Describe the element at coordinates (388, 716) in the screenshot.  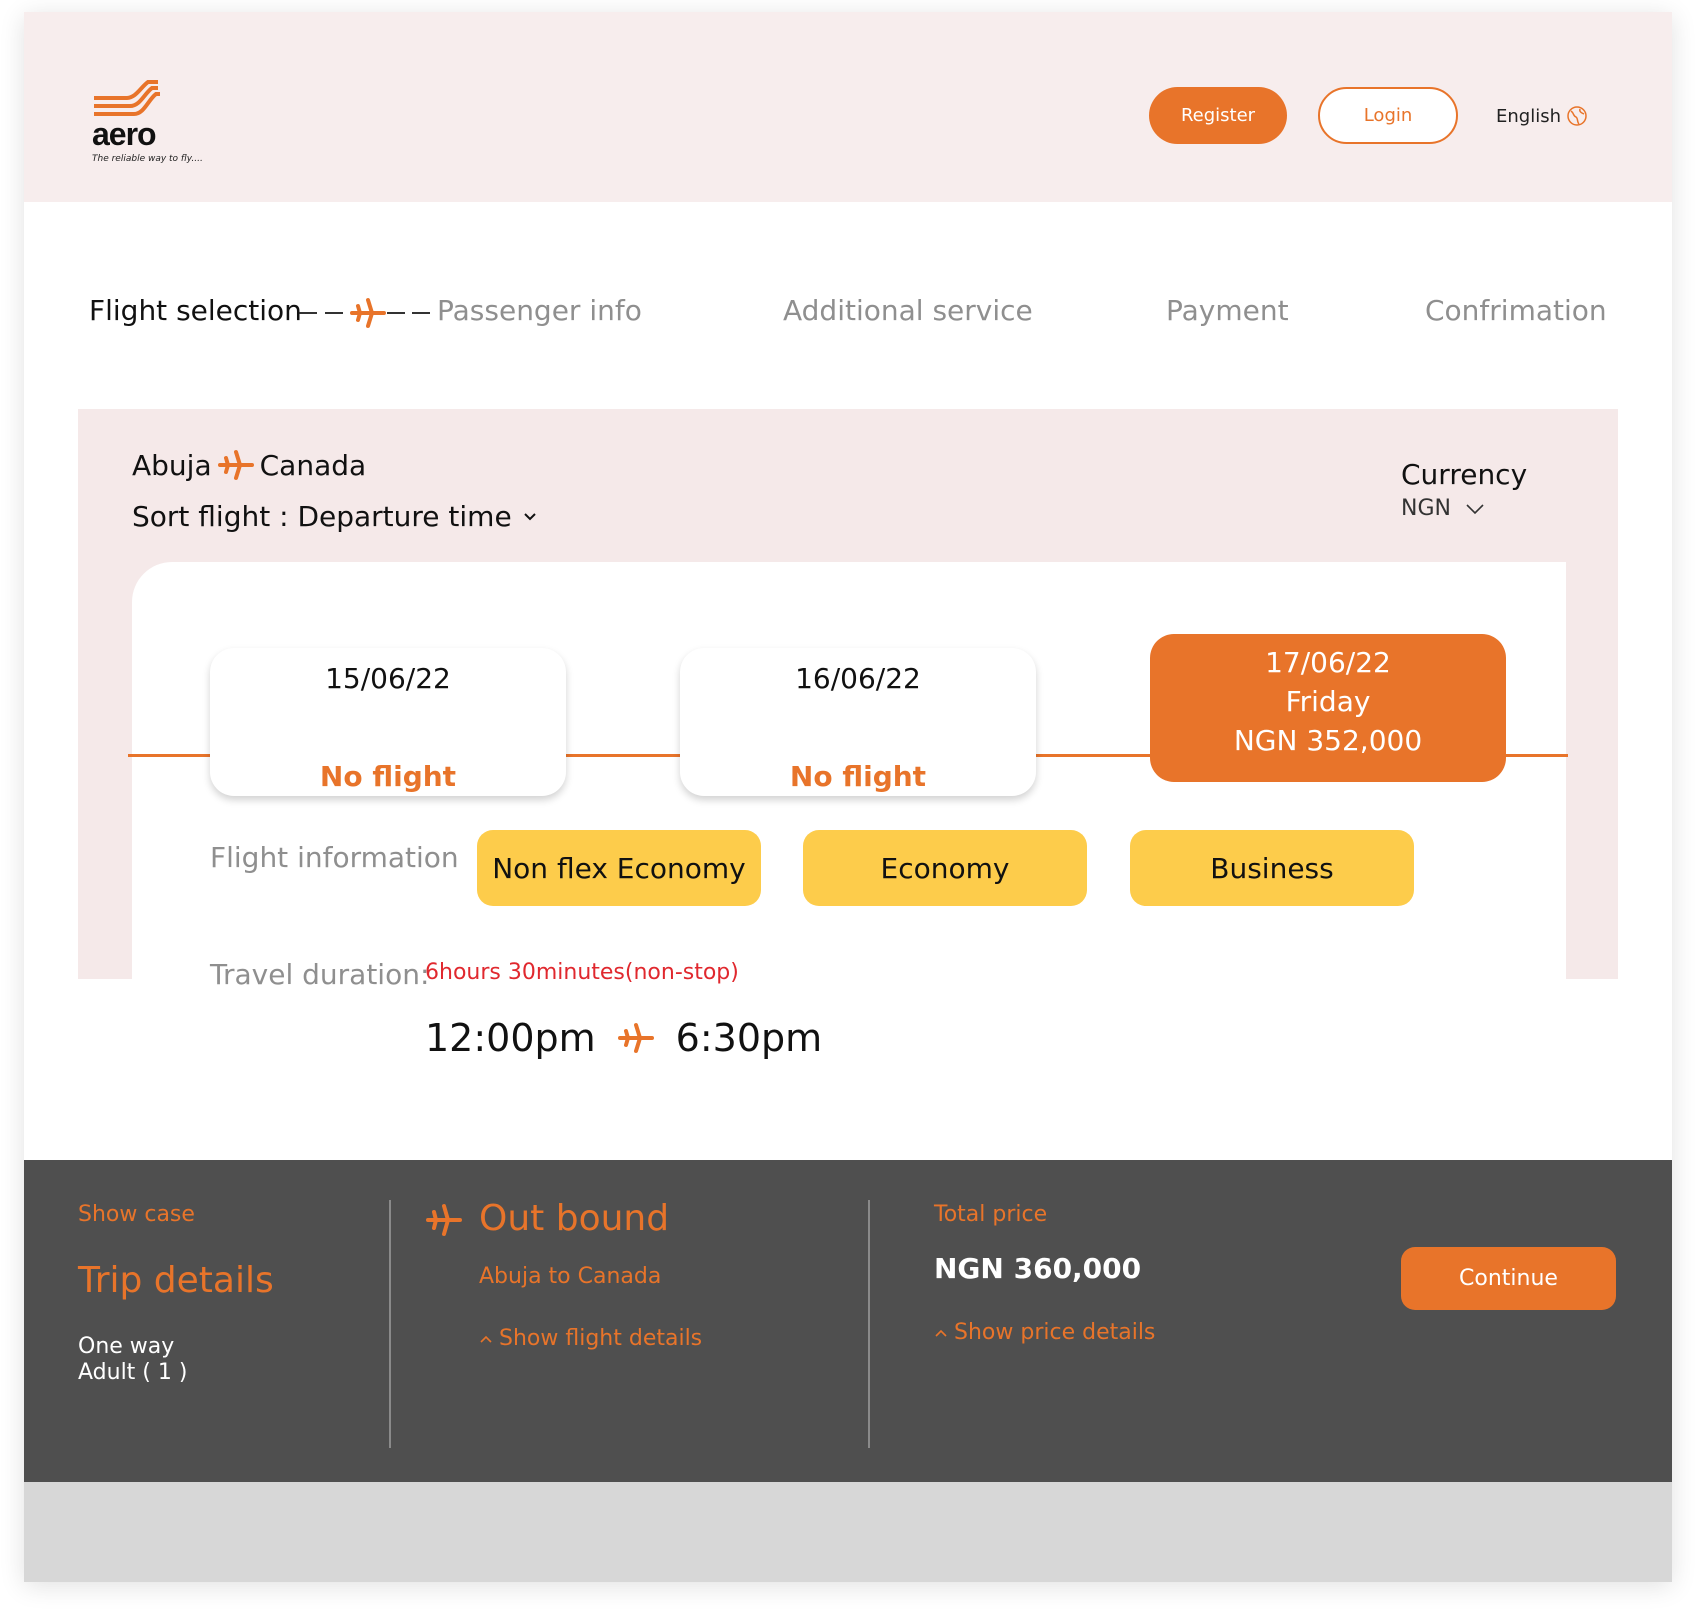
I see `date-weekday: Wednesday` at that location.